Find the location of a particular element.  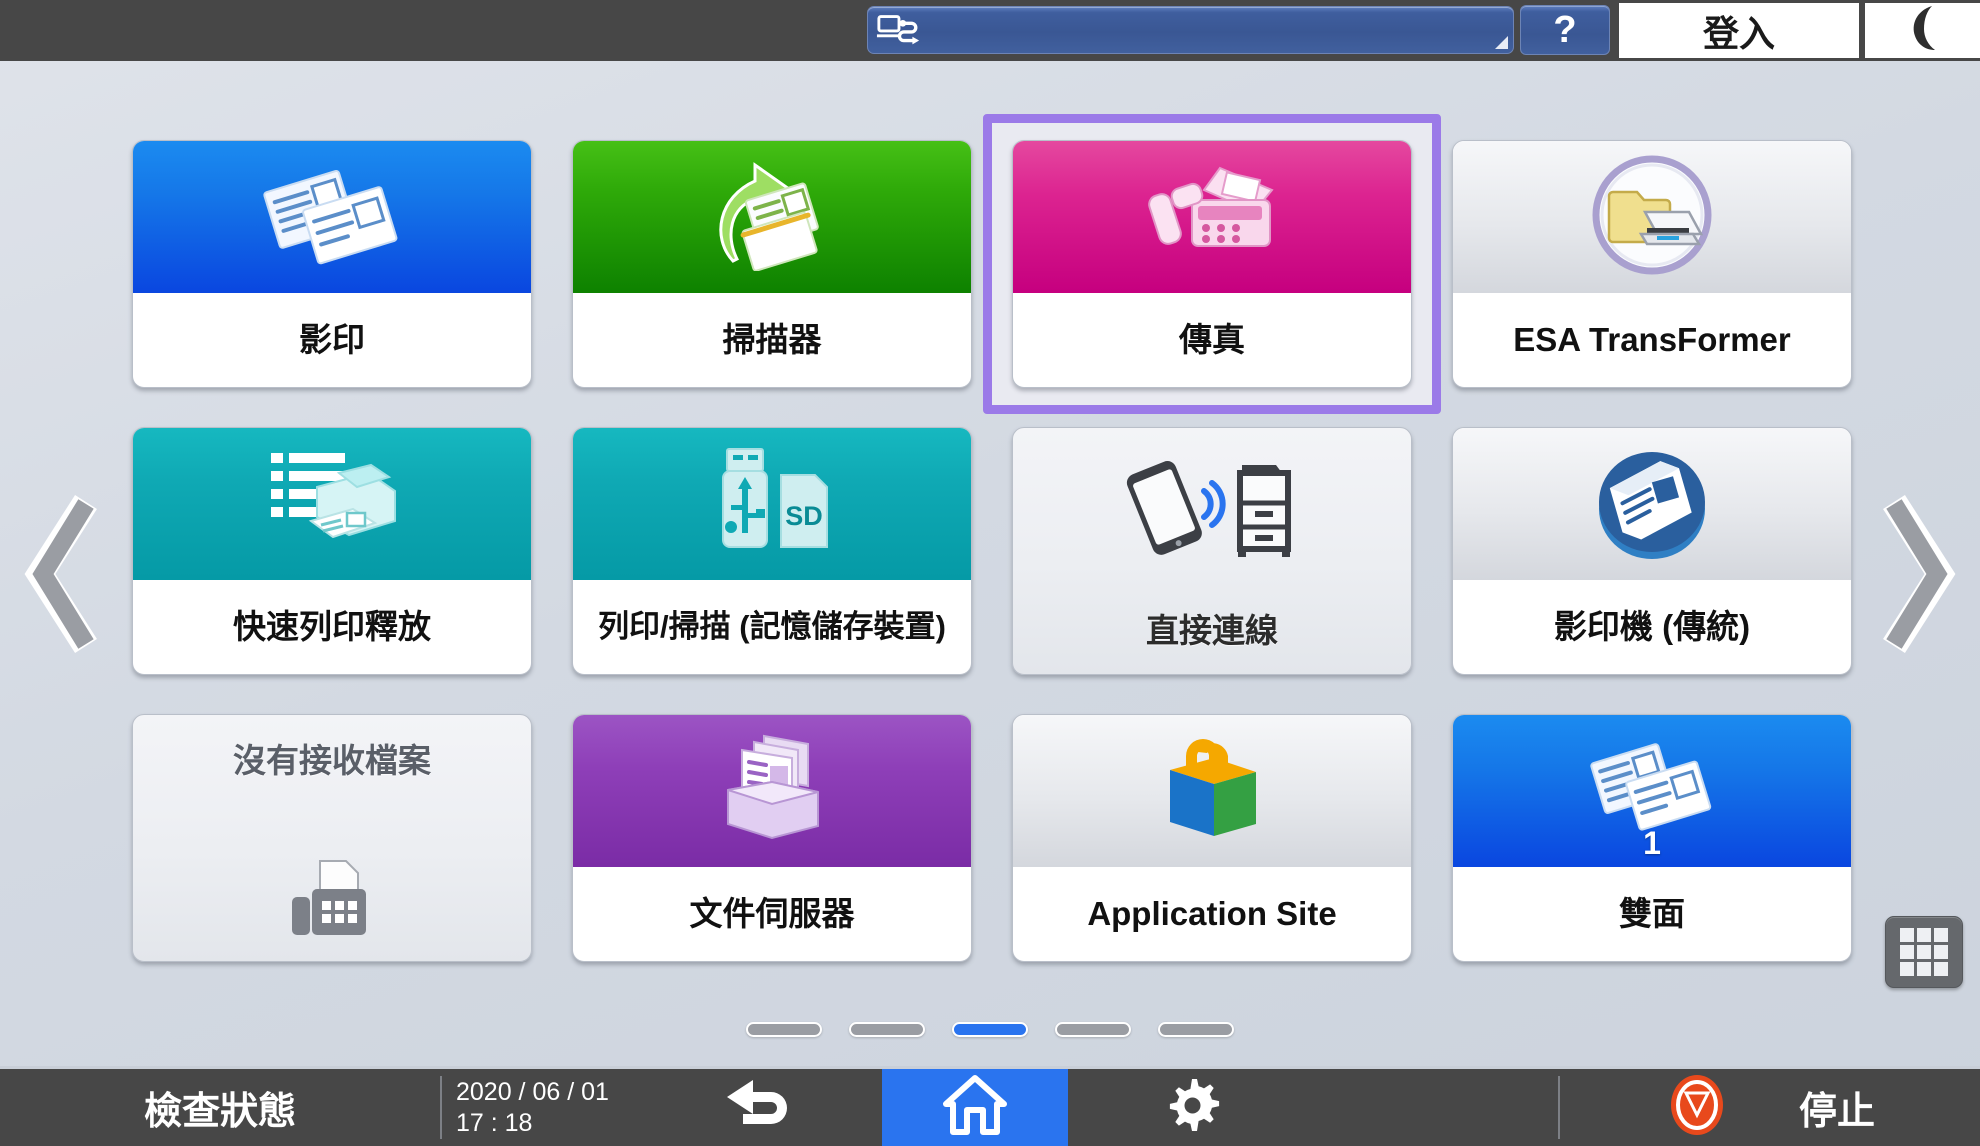

scanner-icon is located at coordinates (772, 217).